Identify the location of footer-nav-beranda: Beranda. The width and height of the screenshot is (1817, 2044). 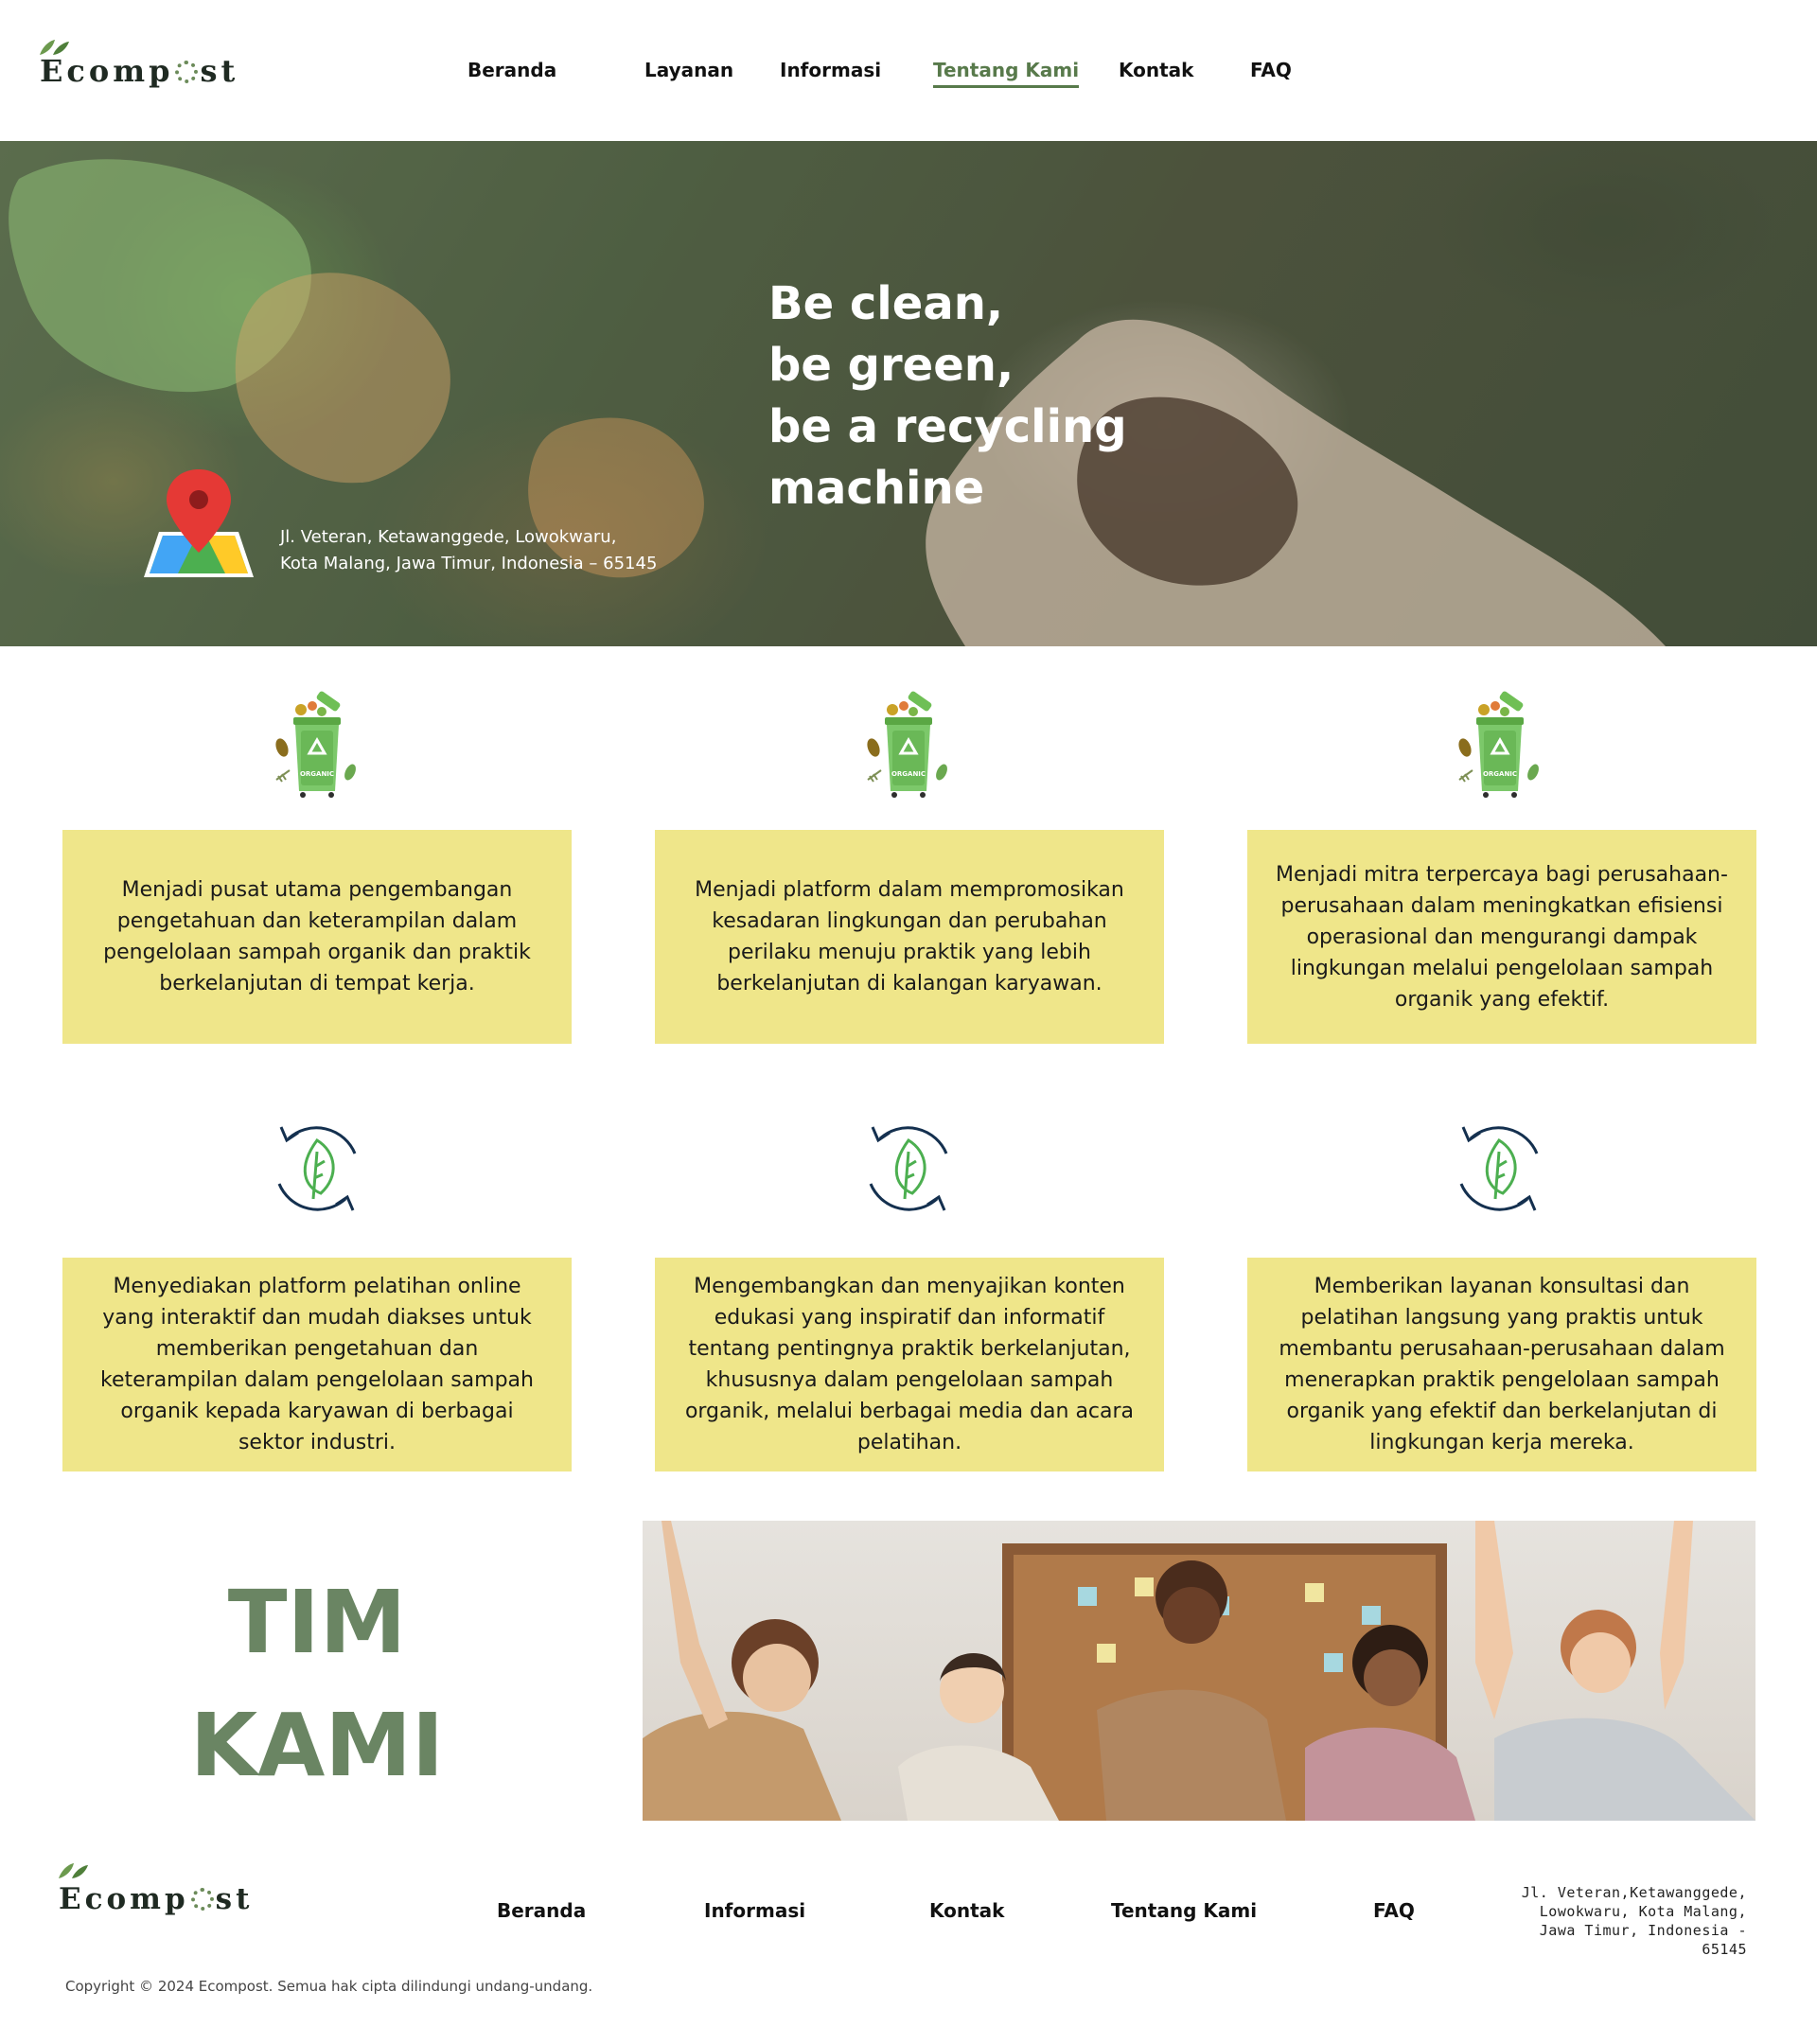
(542, 1910).